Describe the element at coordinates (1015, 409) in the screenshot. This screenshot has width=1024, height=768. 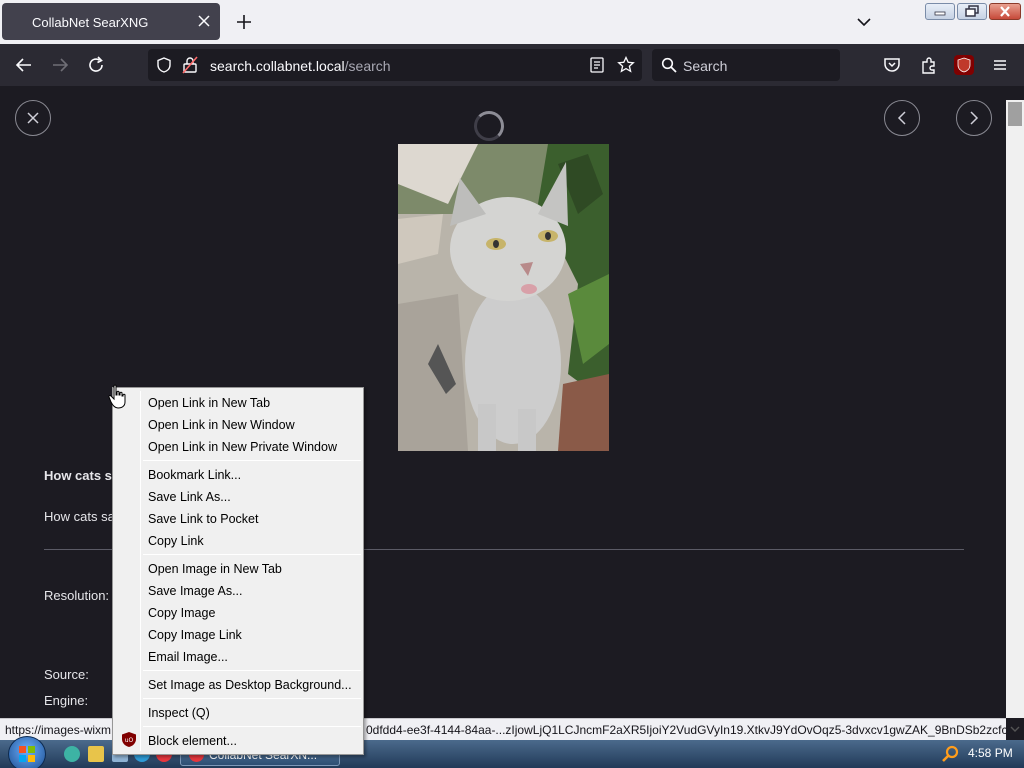
I see `vertical-scrollbar` at that location.